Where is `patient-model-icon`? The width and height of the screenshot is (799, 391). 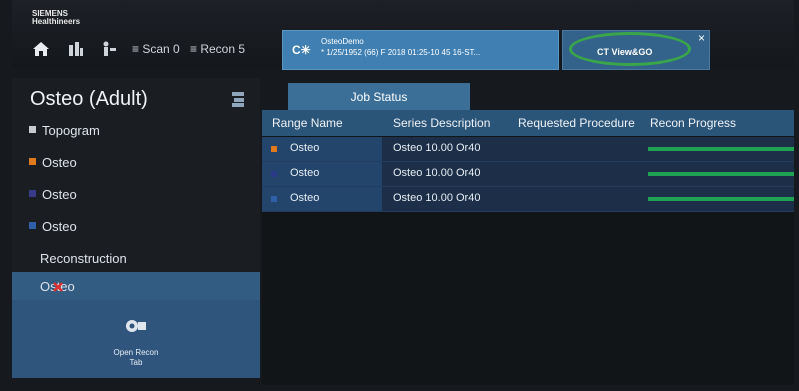
patient-model-icon is located at coordinates (76, 49).